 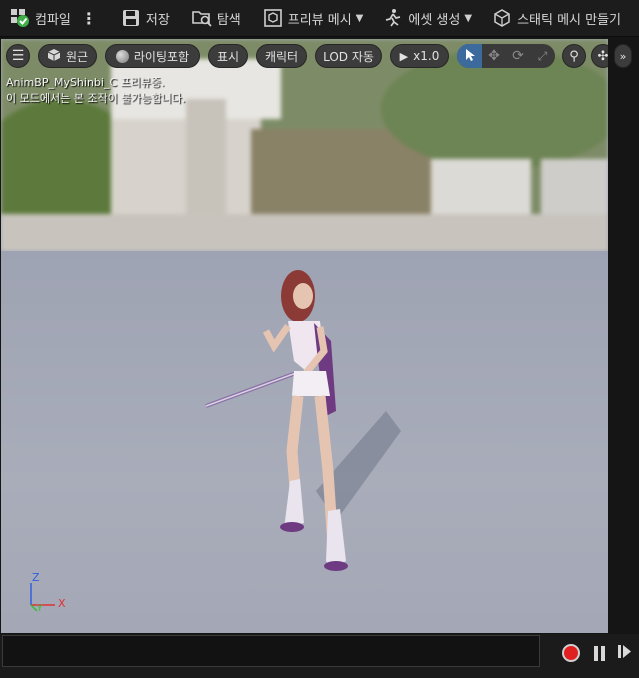 I want to click on camera-icon: ⚲, so click(x=574, y=56).